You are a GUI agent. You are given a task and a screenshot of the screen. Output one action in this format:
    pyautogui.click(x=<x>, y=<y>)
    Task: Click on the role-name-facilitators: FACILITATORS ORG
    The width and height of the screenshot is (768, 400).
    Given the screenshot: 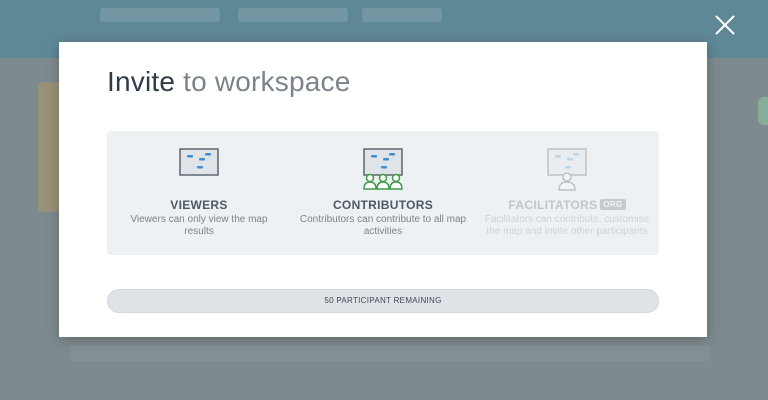 What is the action you would take?
    pyautogui.click(x=567, y=205)
    